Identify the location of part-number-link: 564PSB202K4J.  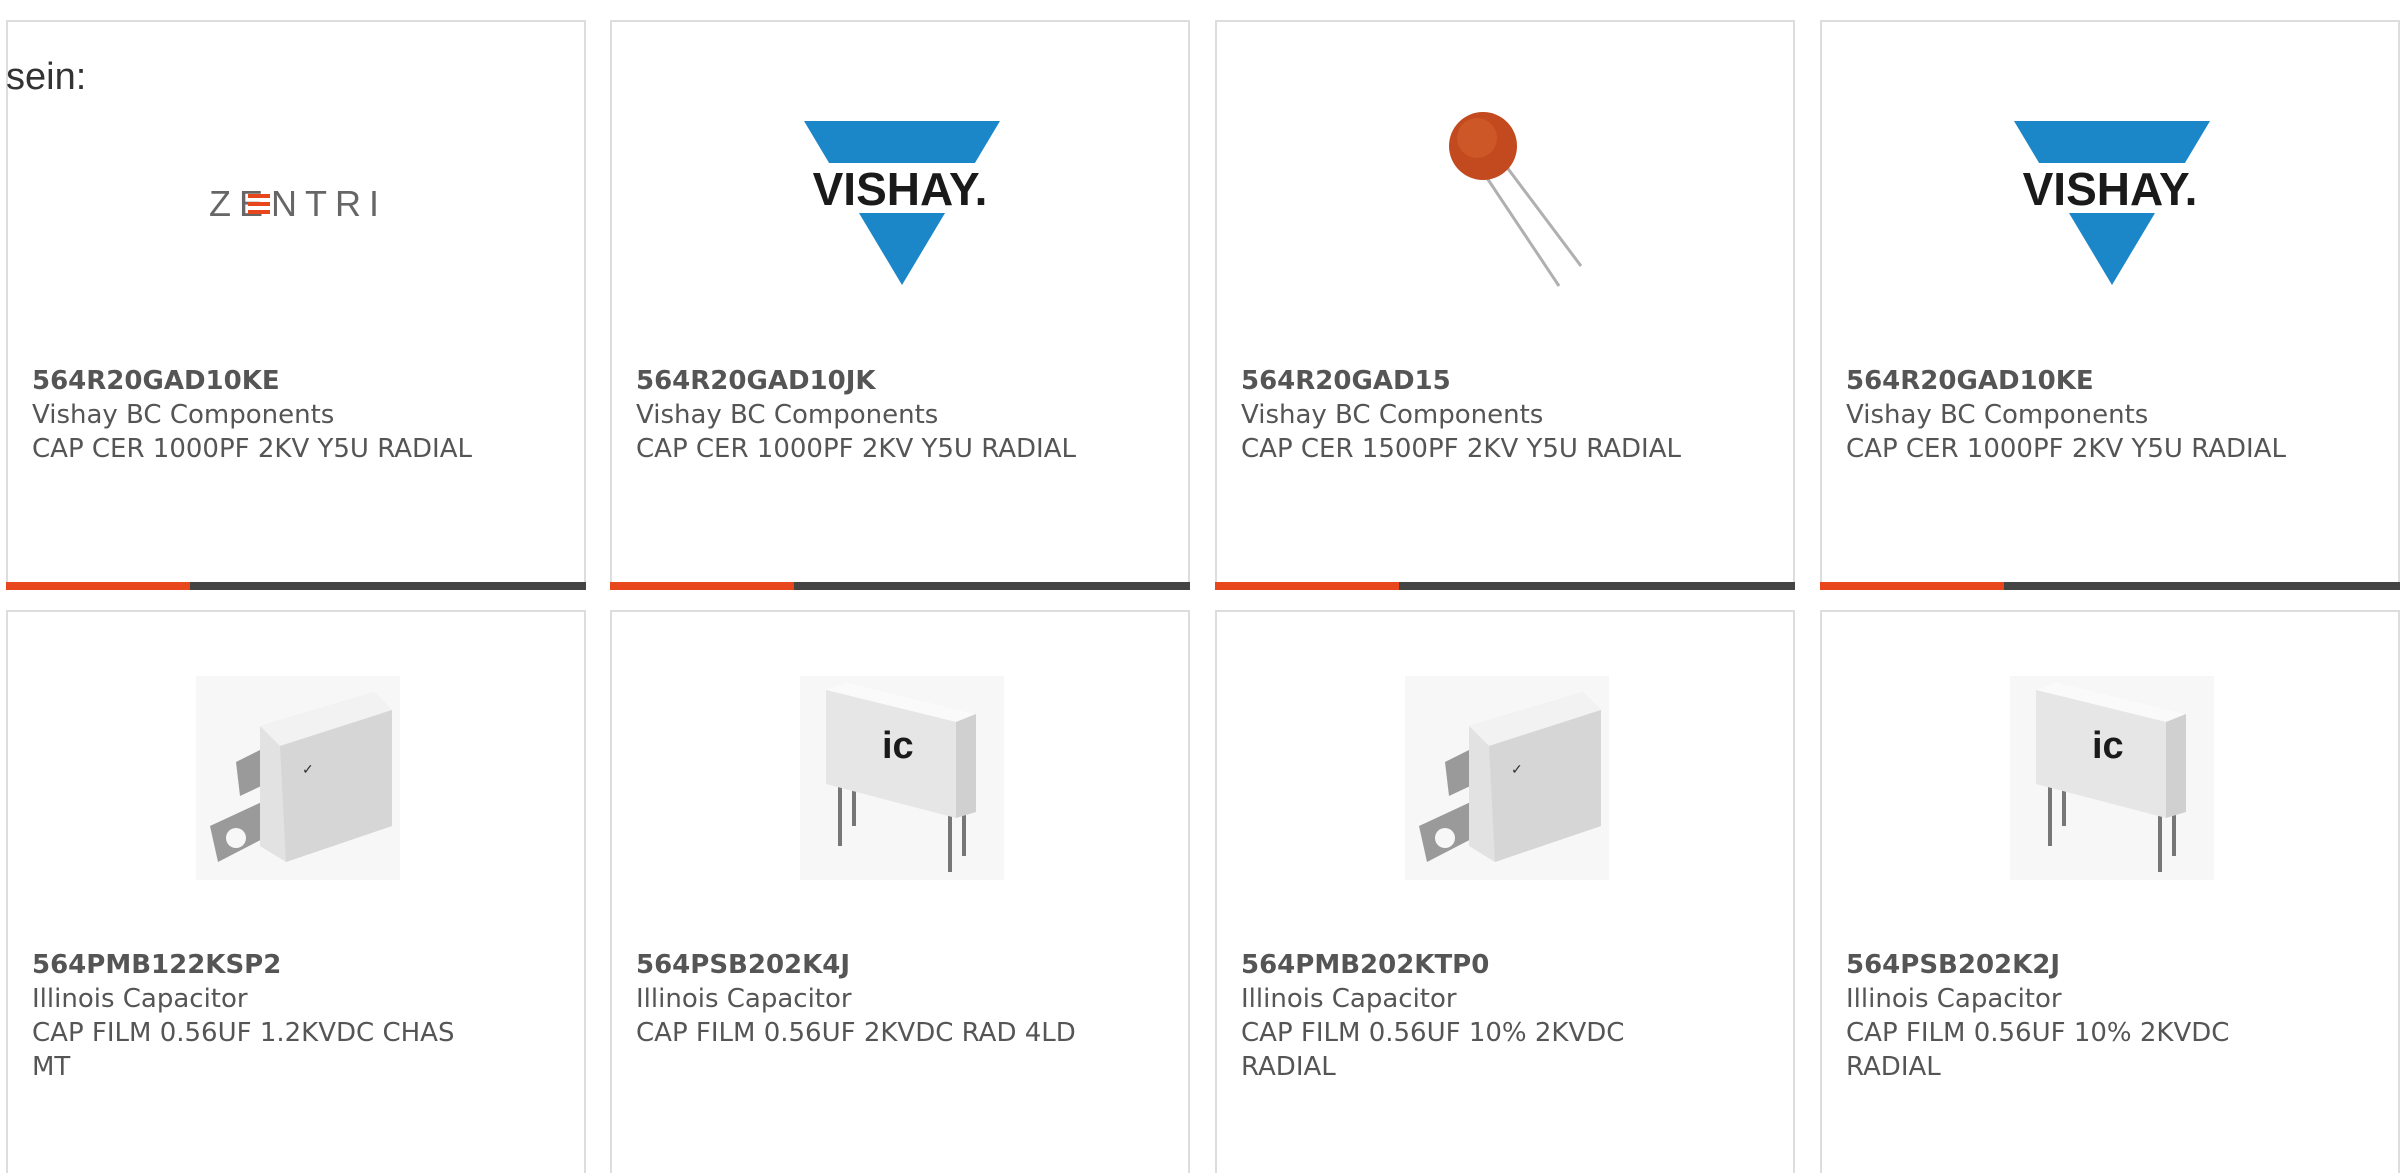
(896, 965).